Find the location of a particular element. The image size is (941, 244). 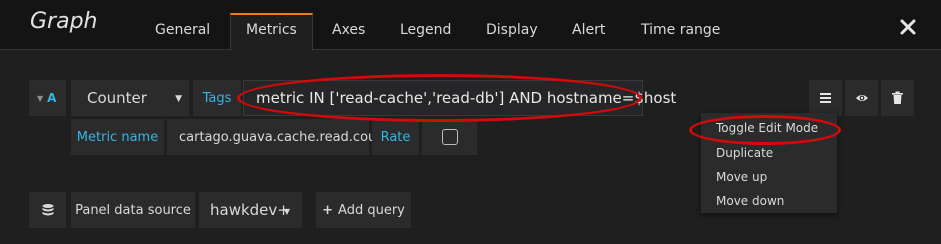

plus-icon: + is located at coordinates (328, 210).